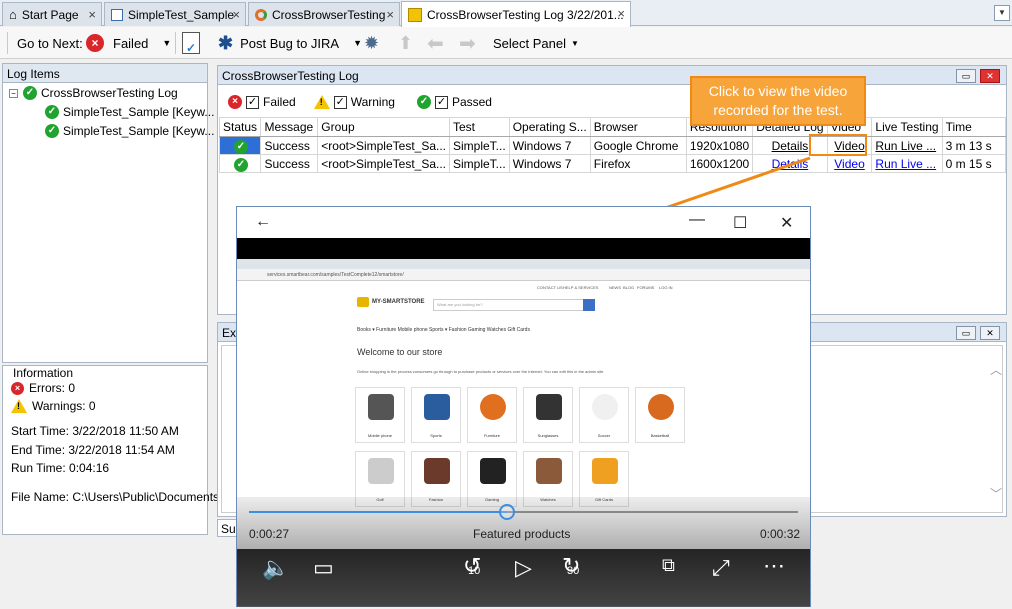 This screenshot has width=1012, height=609. I want to click on video-caption: Featured products, so click(522, 534).